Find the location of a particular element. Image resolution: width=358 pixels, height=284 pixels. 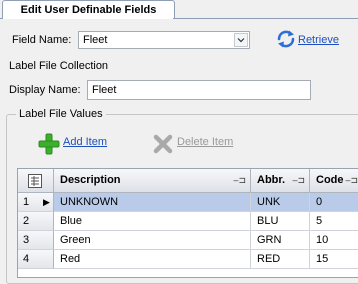

tab-divider-gap is located at coordinates (88, 18).